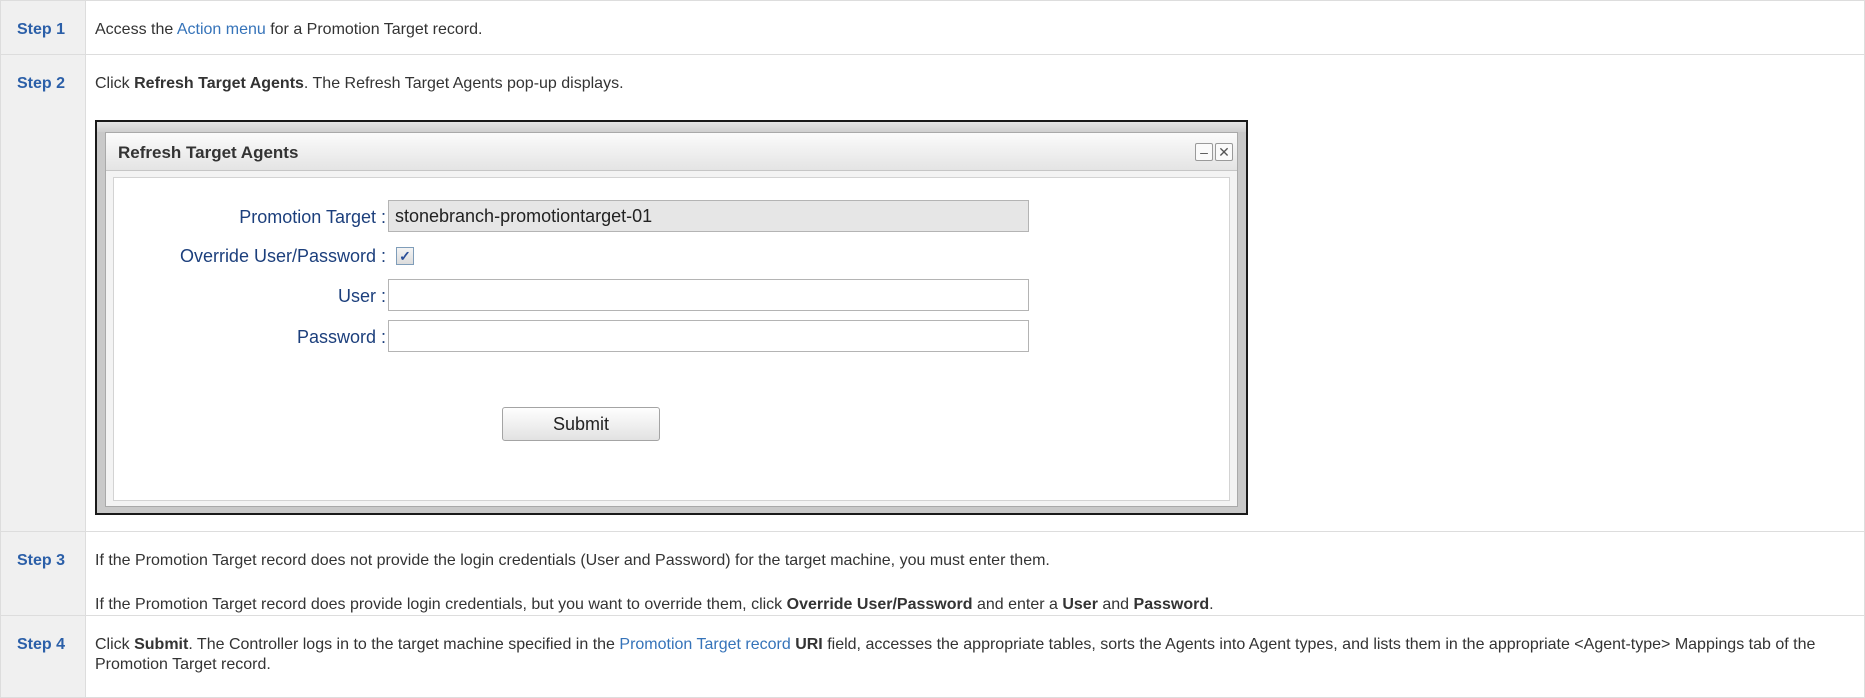 The height and width of the screenshot is (698, 1865). Describe the element at coordinates (136, 29) in the screenshot. I see `step-text: Access the` at that location.